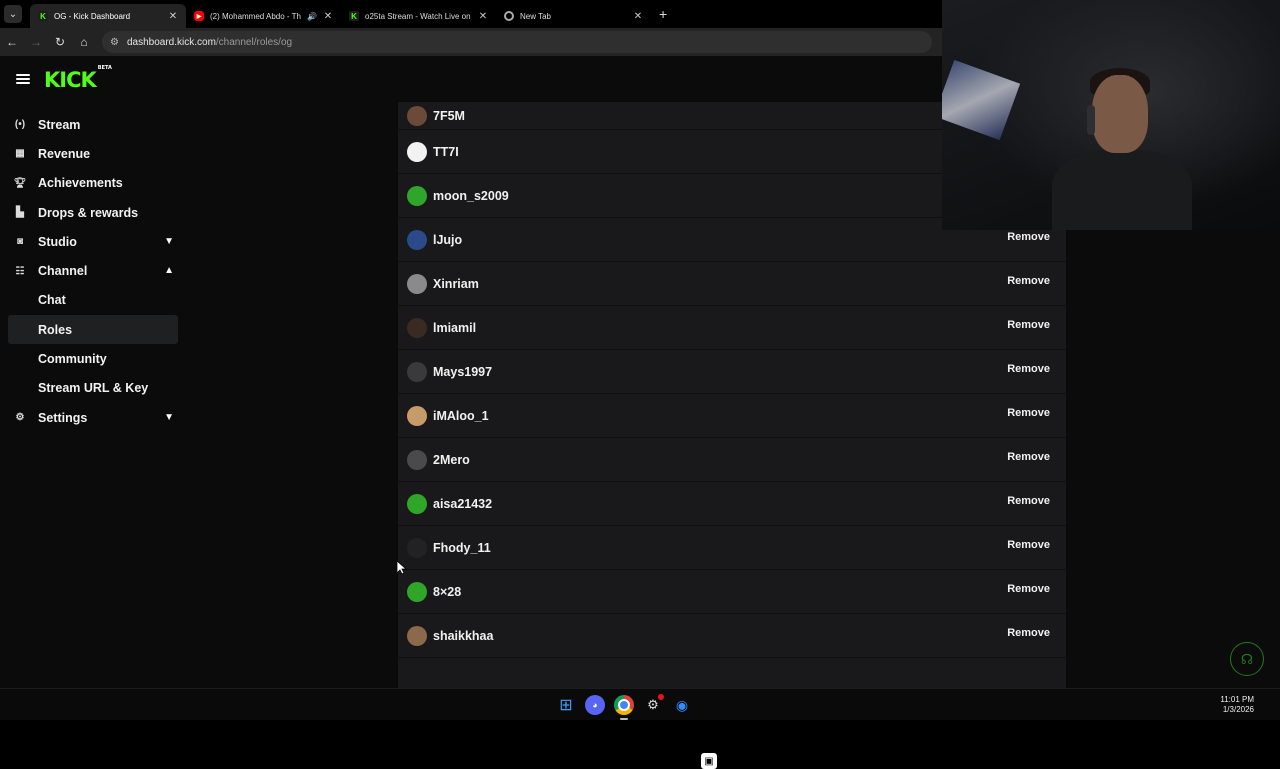 The width and height of the screenshot is (1280, 769). What do you see at coordinates (199, 16) in the screenshot?
I see `youtube-icon: ▶` at bounding box center [199, 16].